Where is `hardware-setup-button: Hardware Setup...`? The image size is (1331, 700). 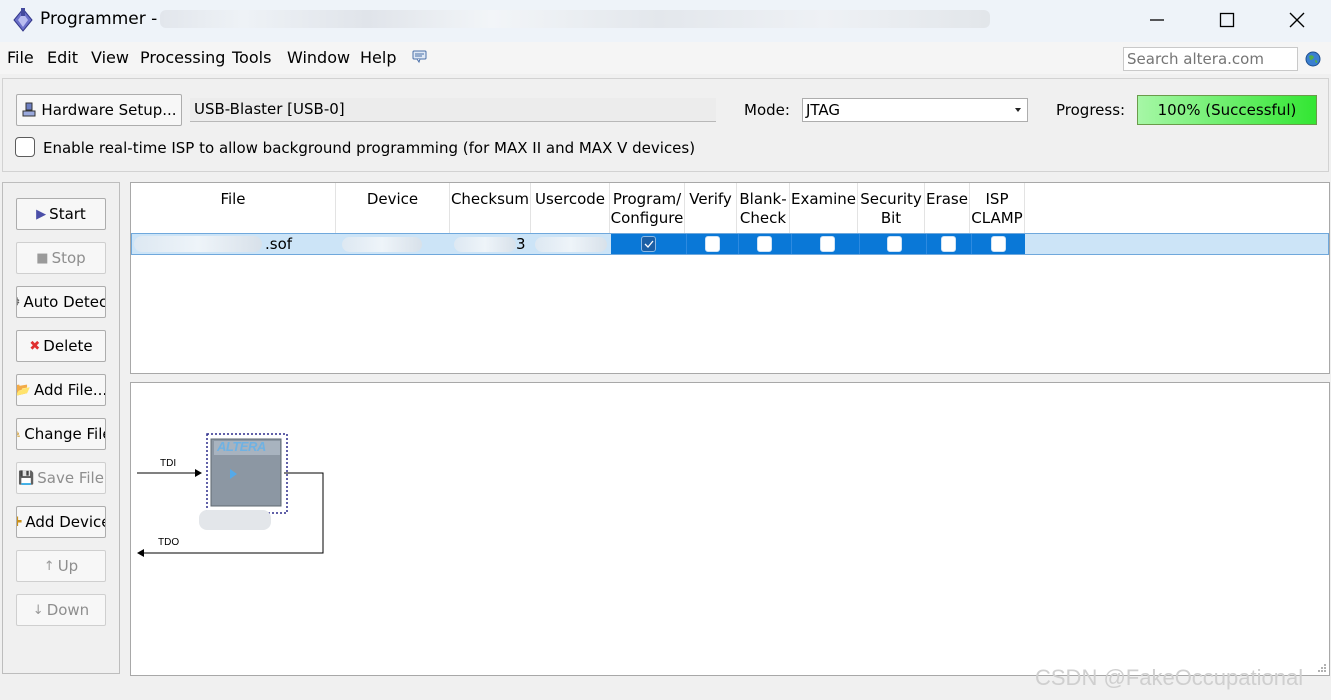
hardware-setup-button: Hardware Setup... is located at coordinates (99, 110).